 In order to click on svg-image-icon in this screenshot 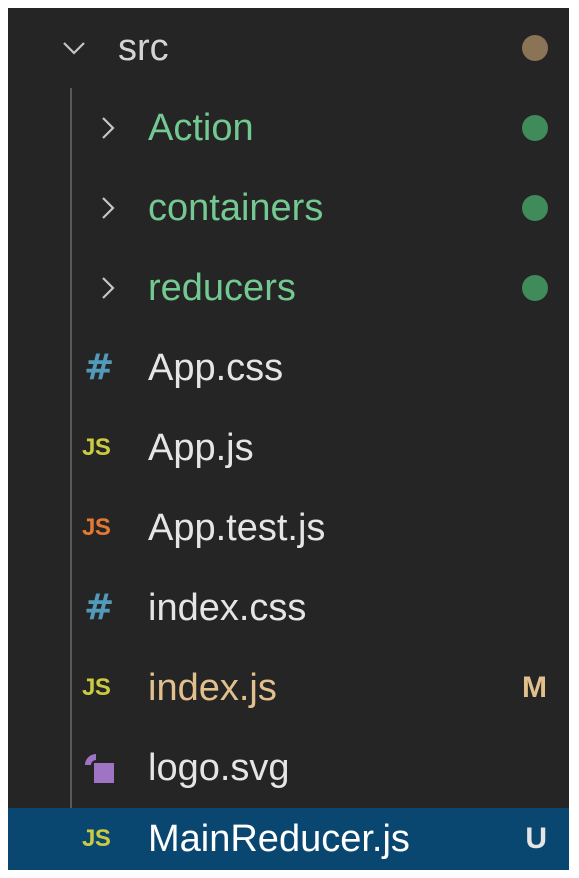, I will do `click(99, 768)`.